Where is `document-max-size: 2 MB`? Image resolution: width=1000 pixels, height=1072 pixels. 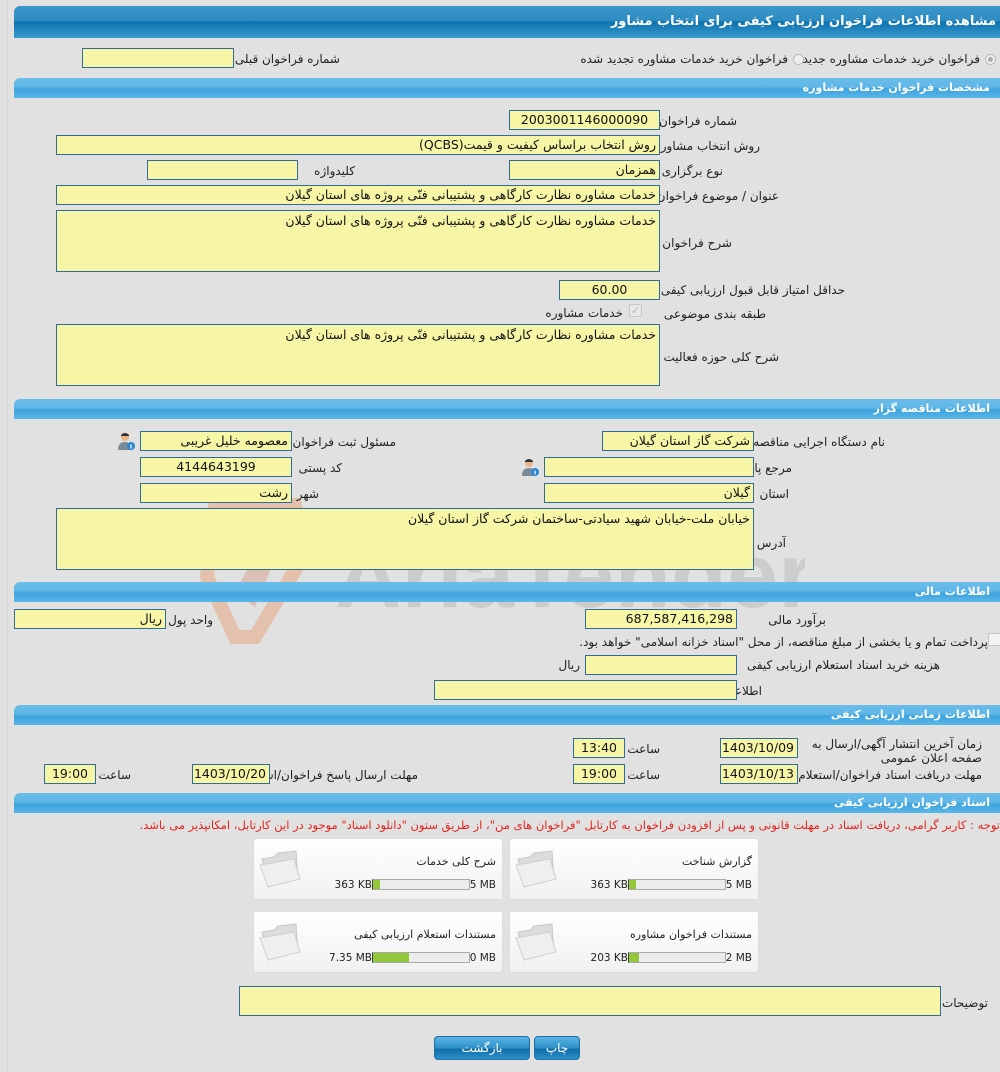
document-max-size: 2 MB is located at coordinates (738, 958).